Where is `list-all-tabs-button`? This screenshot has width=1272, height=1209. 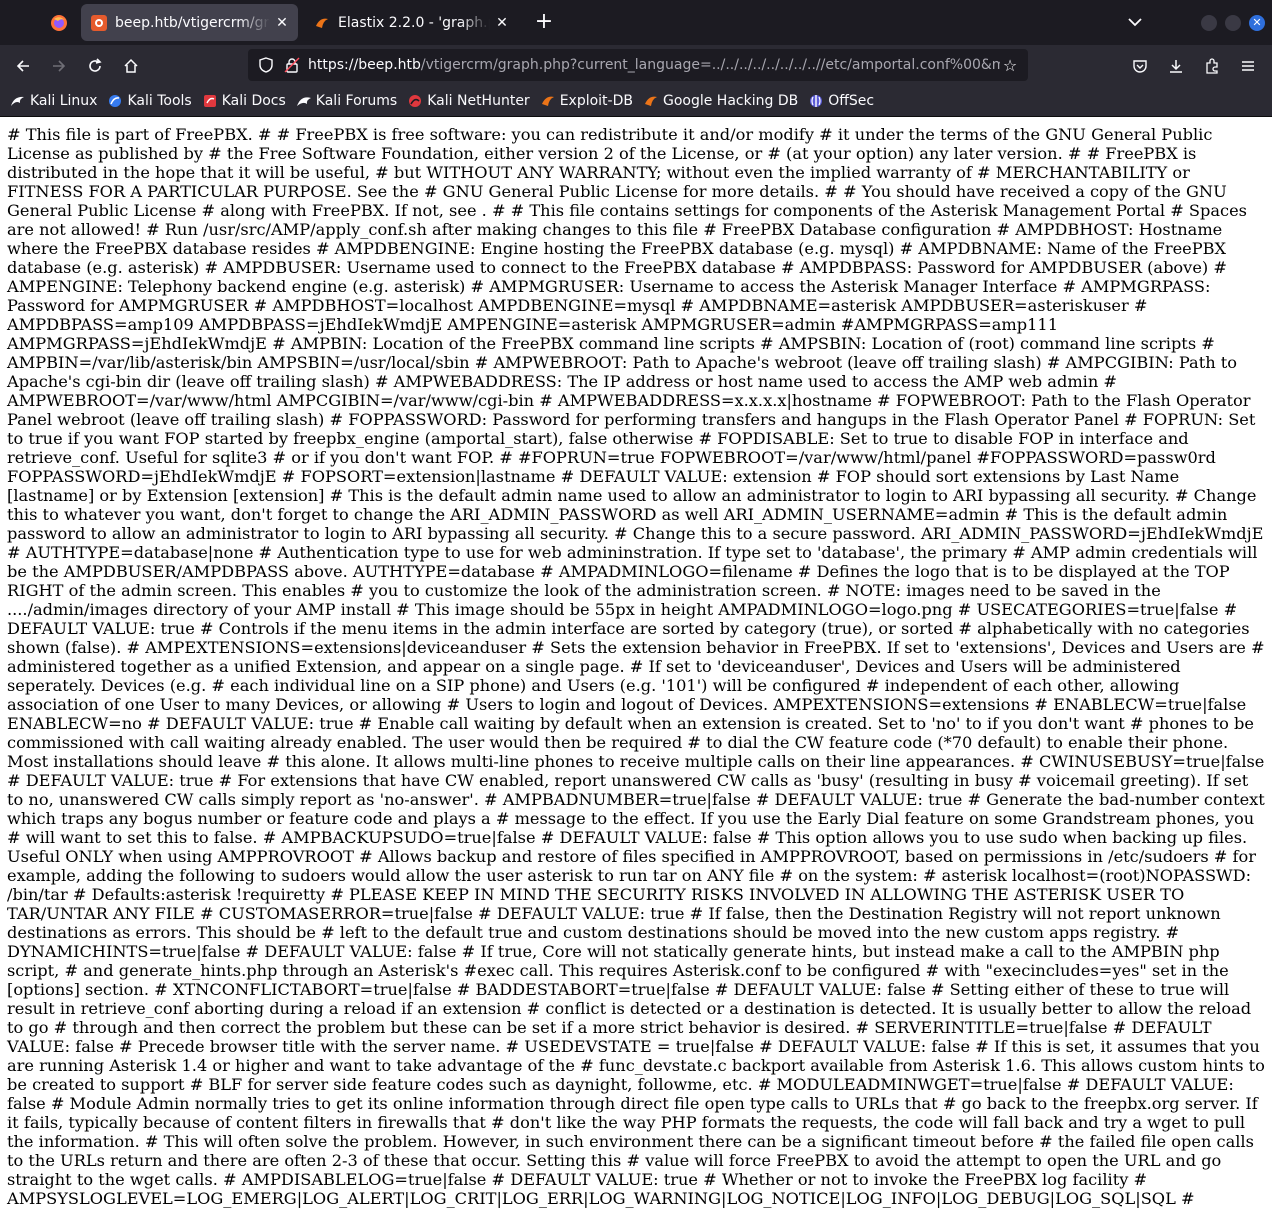 list-all-tabs-button is located at coordinates (1135, 23).